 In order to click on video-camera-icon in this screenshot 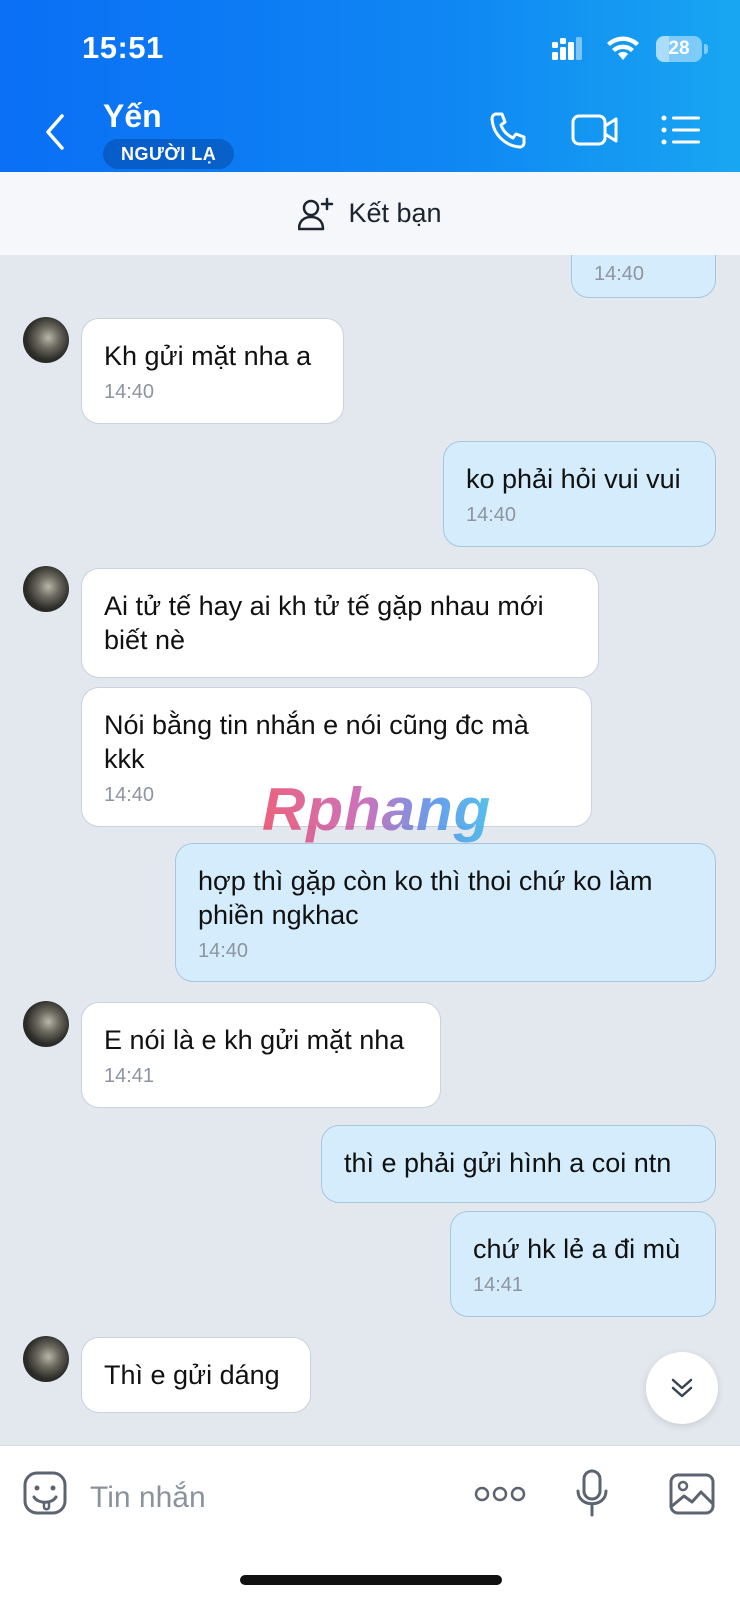, I will do `click(595, 130)`.